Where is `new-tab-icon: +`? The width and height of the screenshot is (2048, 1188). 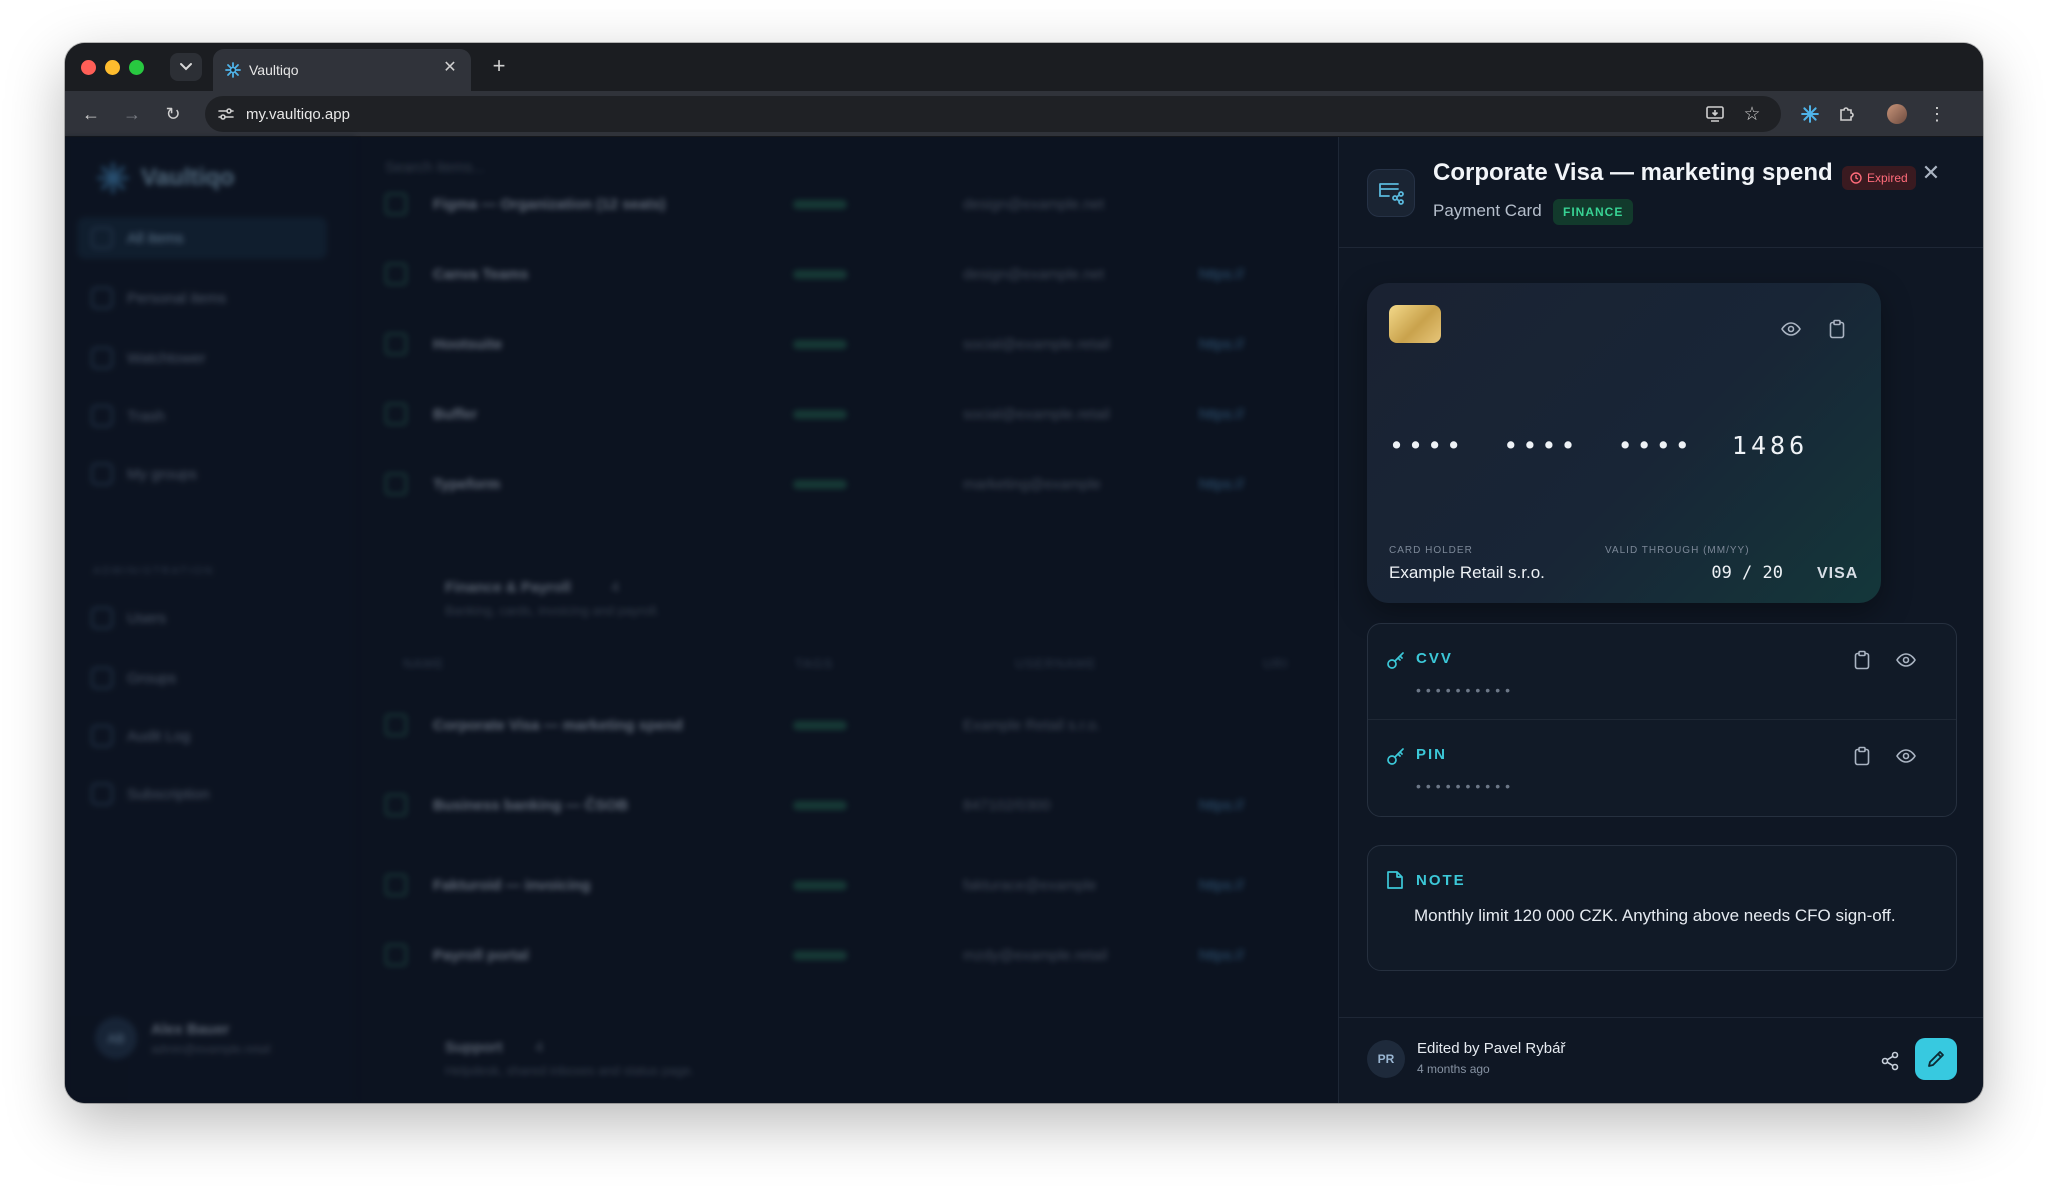 new-tab-icon: + is located at coordinates (499, 67).